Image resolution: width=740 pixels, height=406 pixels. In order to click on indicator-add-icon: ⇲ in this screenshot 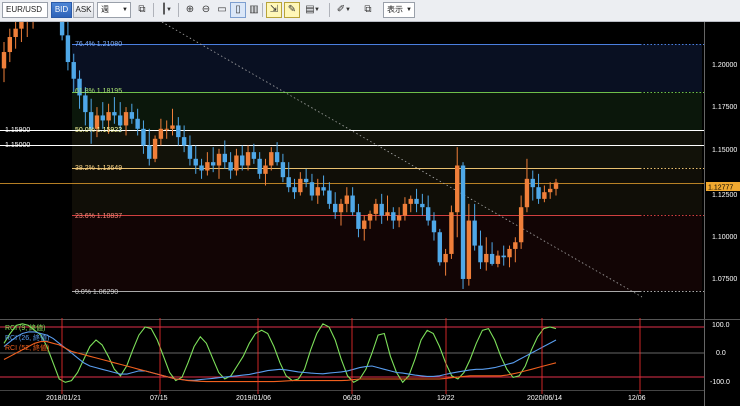, I will do `click(274, 10)`.